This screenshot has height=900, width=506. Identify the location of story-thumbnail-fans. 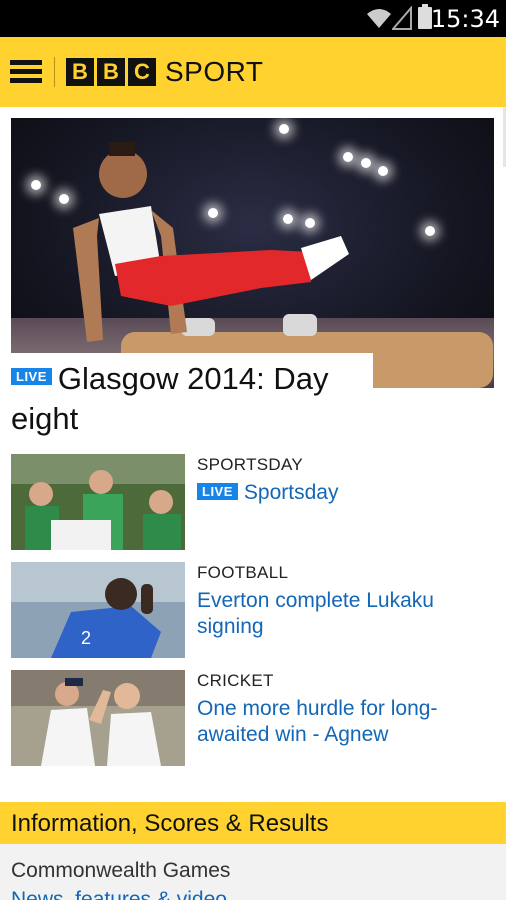
(98, 502).